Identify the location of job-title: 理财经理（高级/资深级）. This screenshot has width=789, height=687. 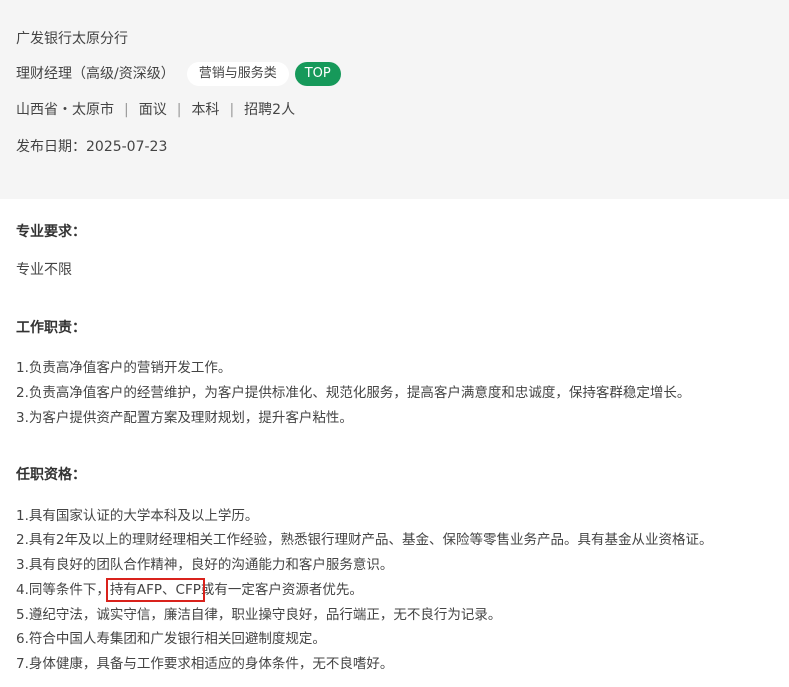
(95, 74).